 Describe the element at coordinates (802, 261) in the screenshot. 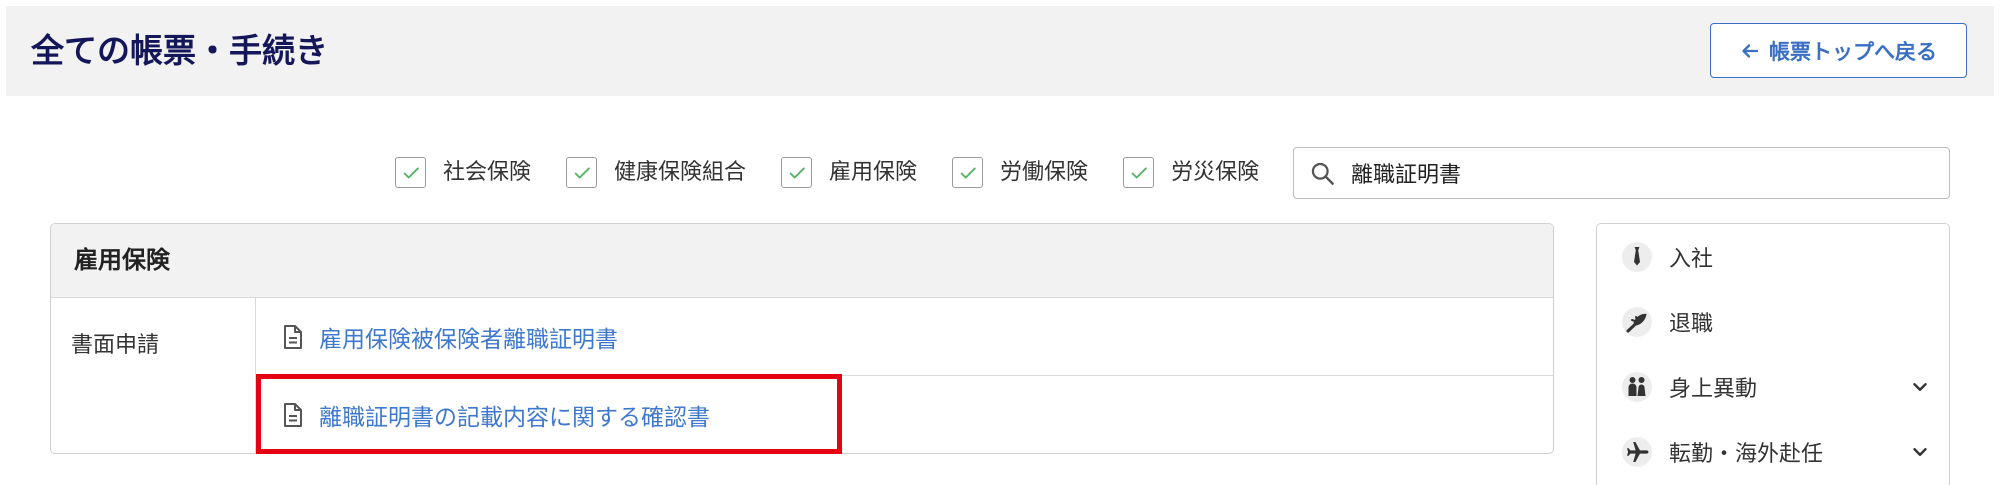

I see `section-header: 雇用保険` at that location.